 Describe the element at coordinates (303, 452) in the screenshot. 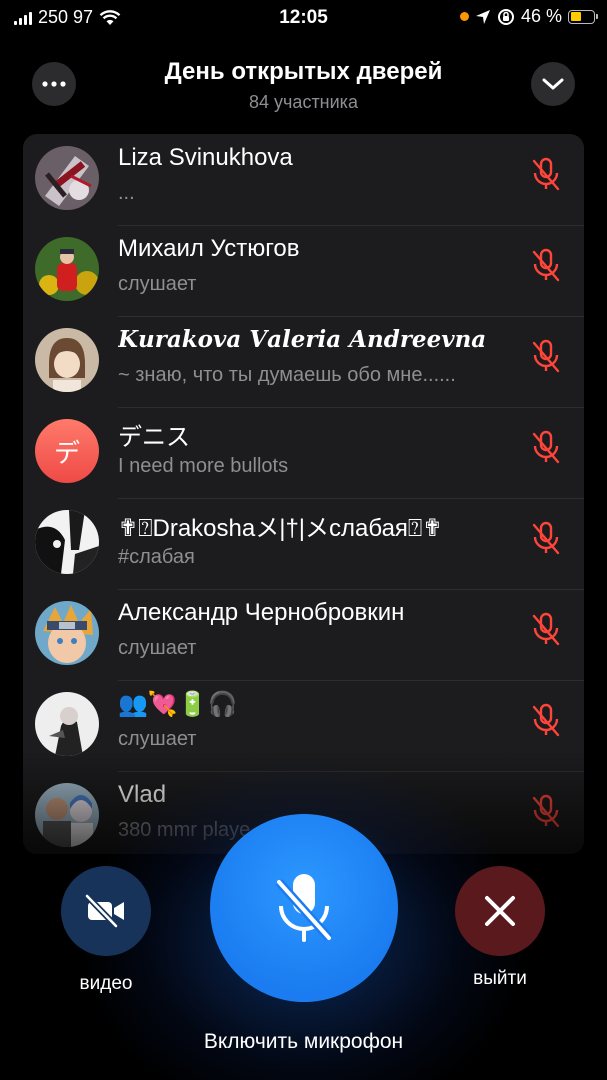

I see `participant-row: デ デニス I need more bullots` at that location.